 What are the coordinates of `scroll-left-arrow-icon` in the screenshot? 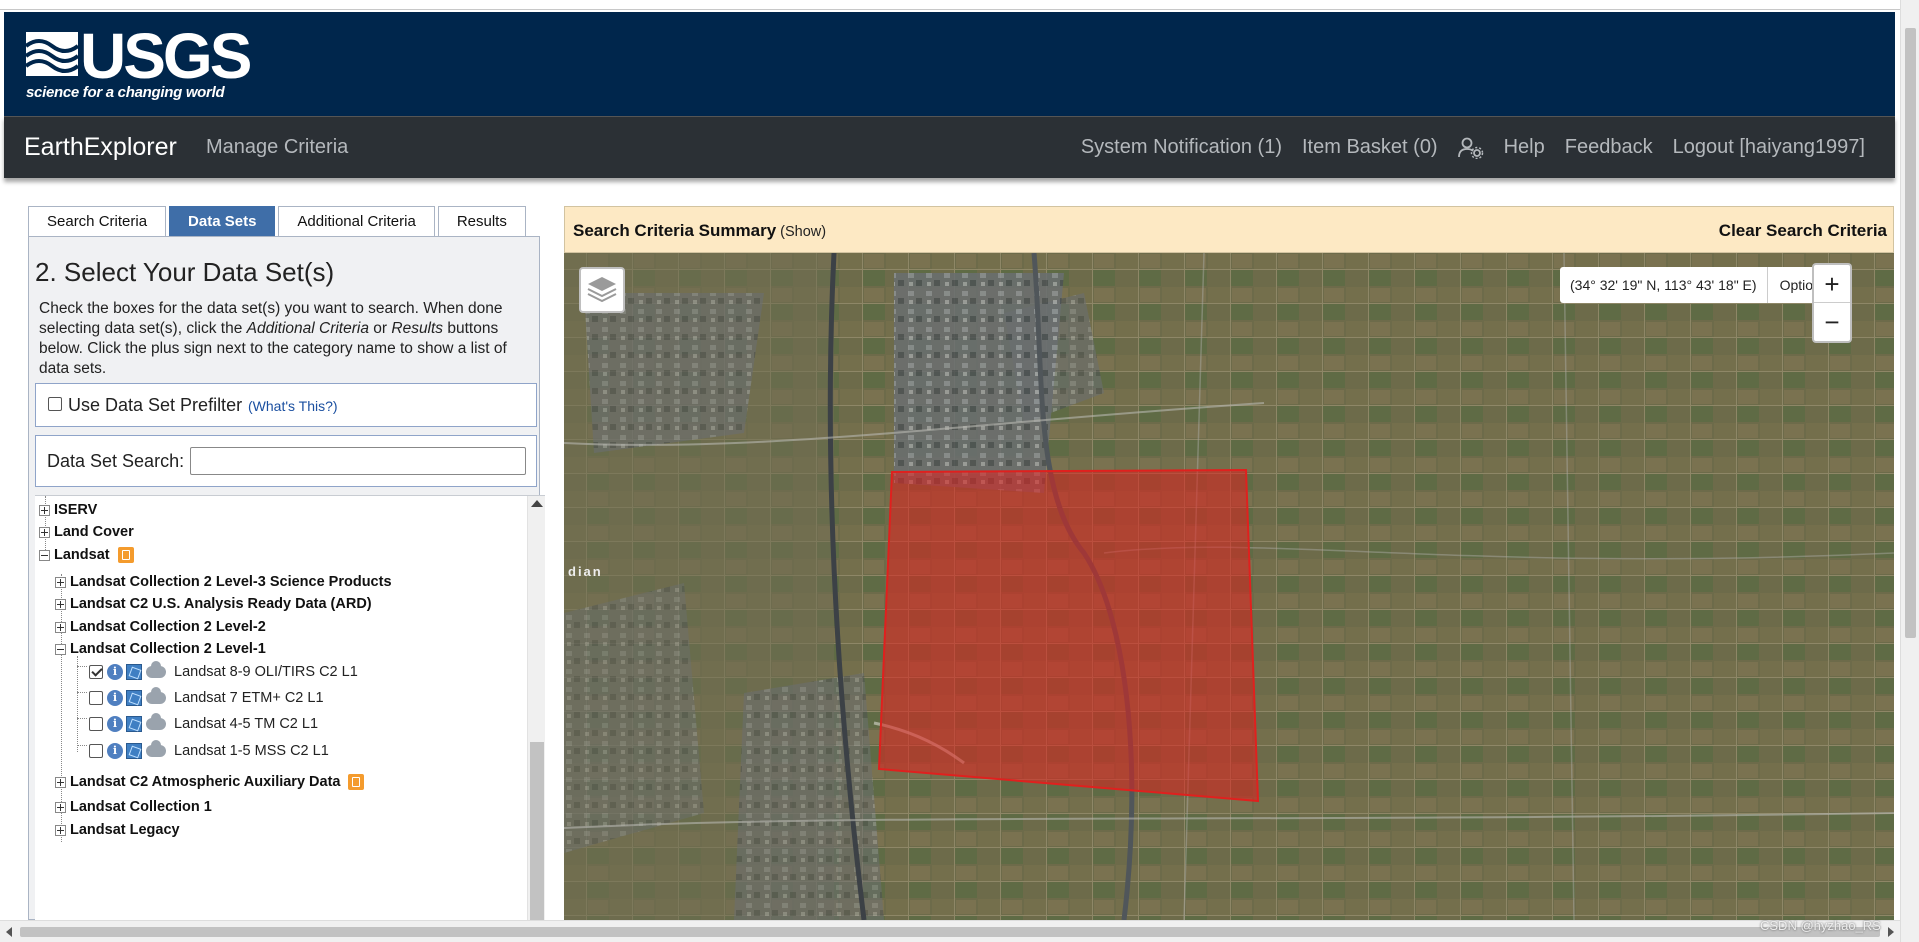 It's located at (9, 932).